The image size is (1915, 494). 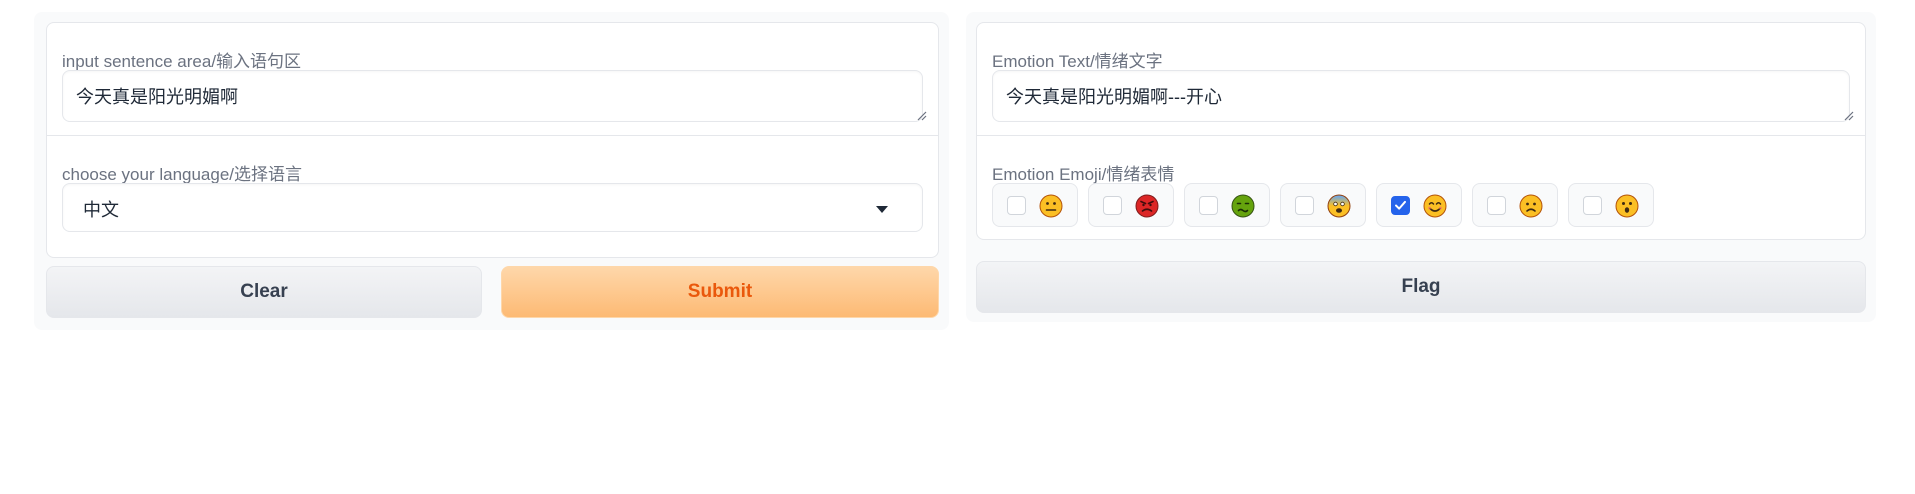 What do you see at coordinates (182, 174) in the screenshot?
I see `language-label: choose your language/选择语言` at bounding box center [182, 174].